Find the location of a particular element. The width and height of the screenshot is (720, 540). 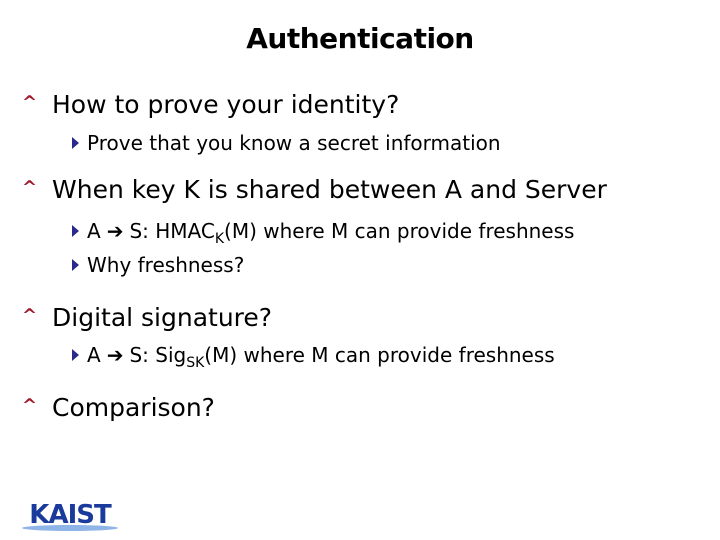

slide-title: Authentication is located at coordinates (360, 38).